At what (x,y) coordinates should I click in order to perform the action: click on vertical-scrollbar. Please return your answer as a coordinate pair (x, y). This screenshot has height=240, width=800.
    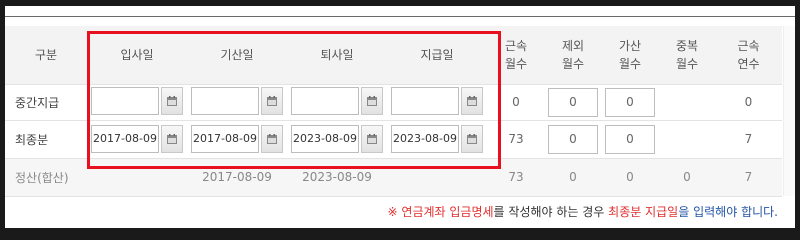
    Looking at the image, I should click on (789, 111).